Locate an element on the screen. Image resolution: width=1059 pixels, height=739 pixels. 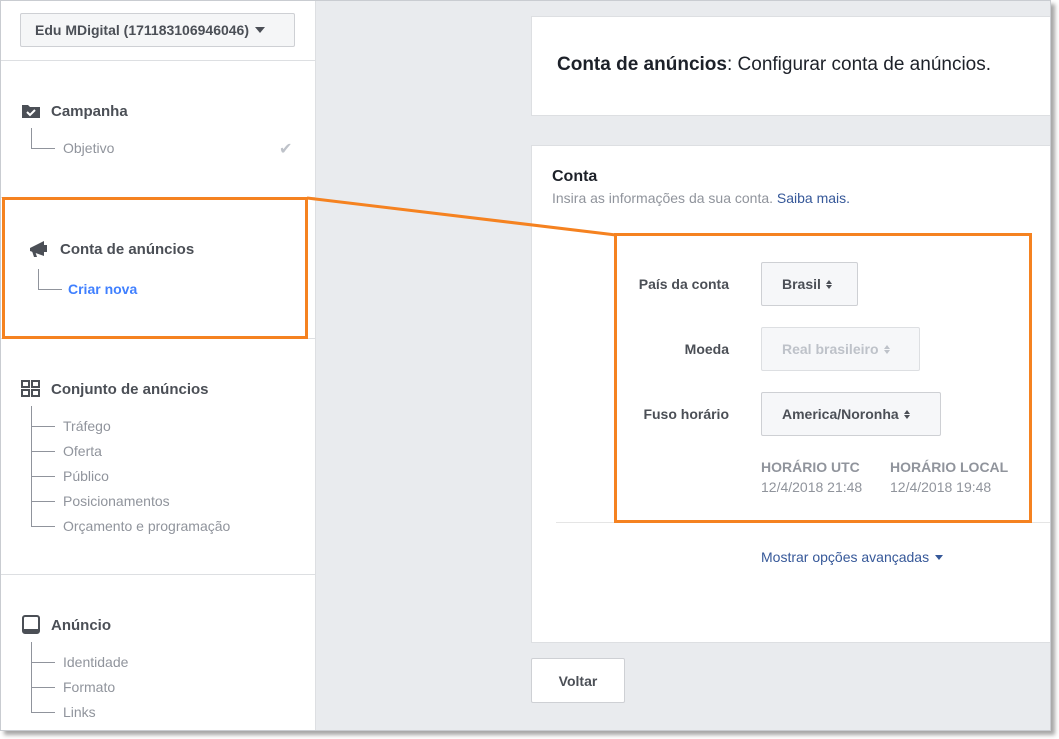
advanced-options-label: Mostrar opções avançadas is located at coordinates (845, 557).